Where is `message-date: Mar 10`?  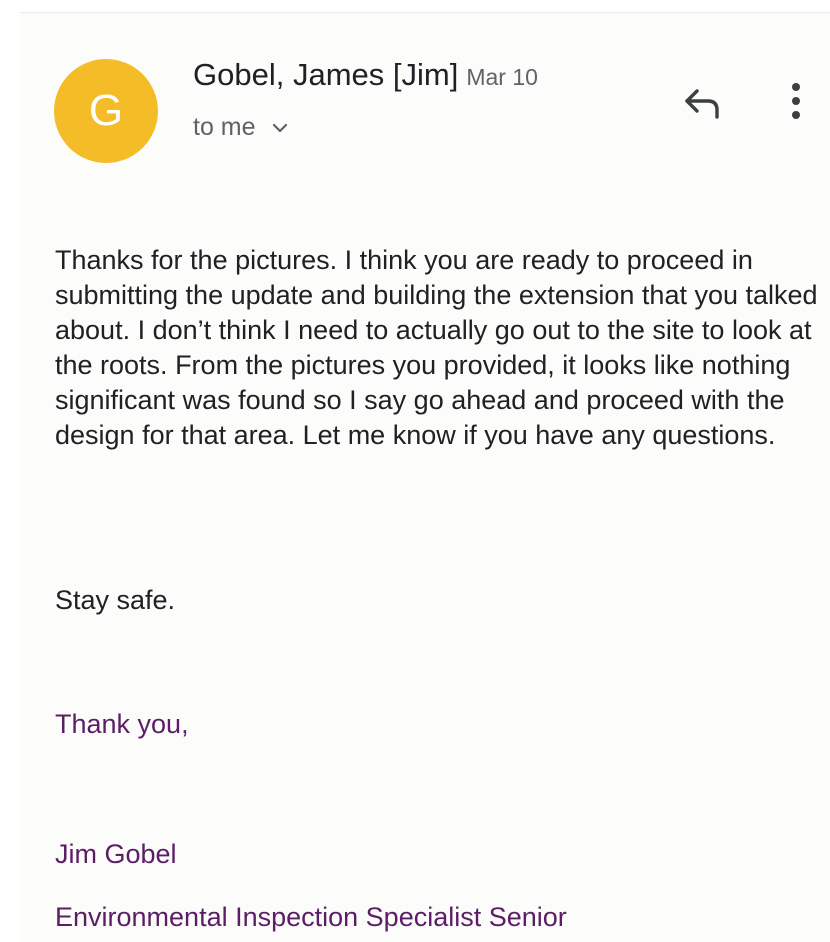
message-date: Mar 10 is located at coordinates (502, 77).